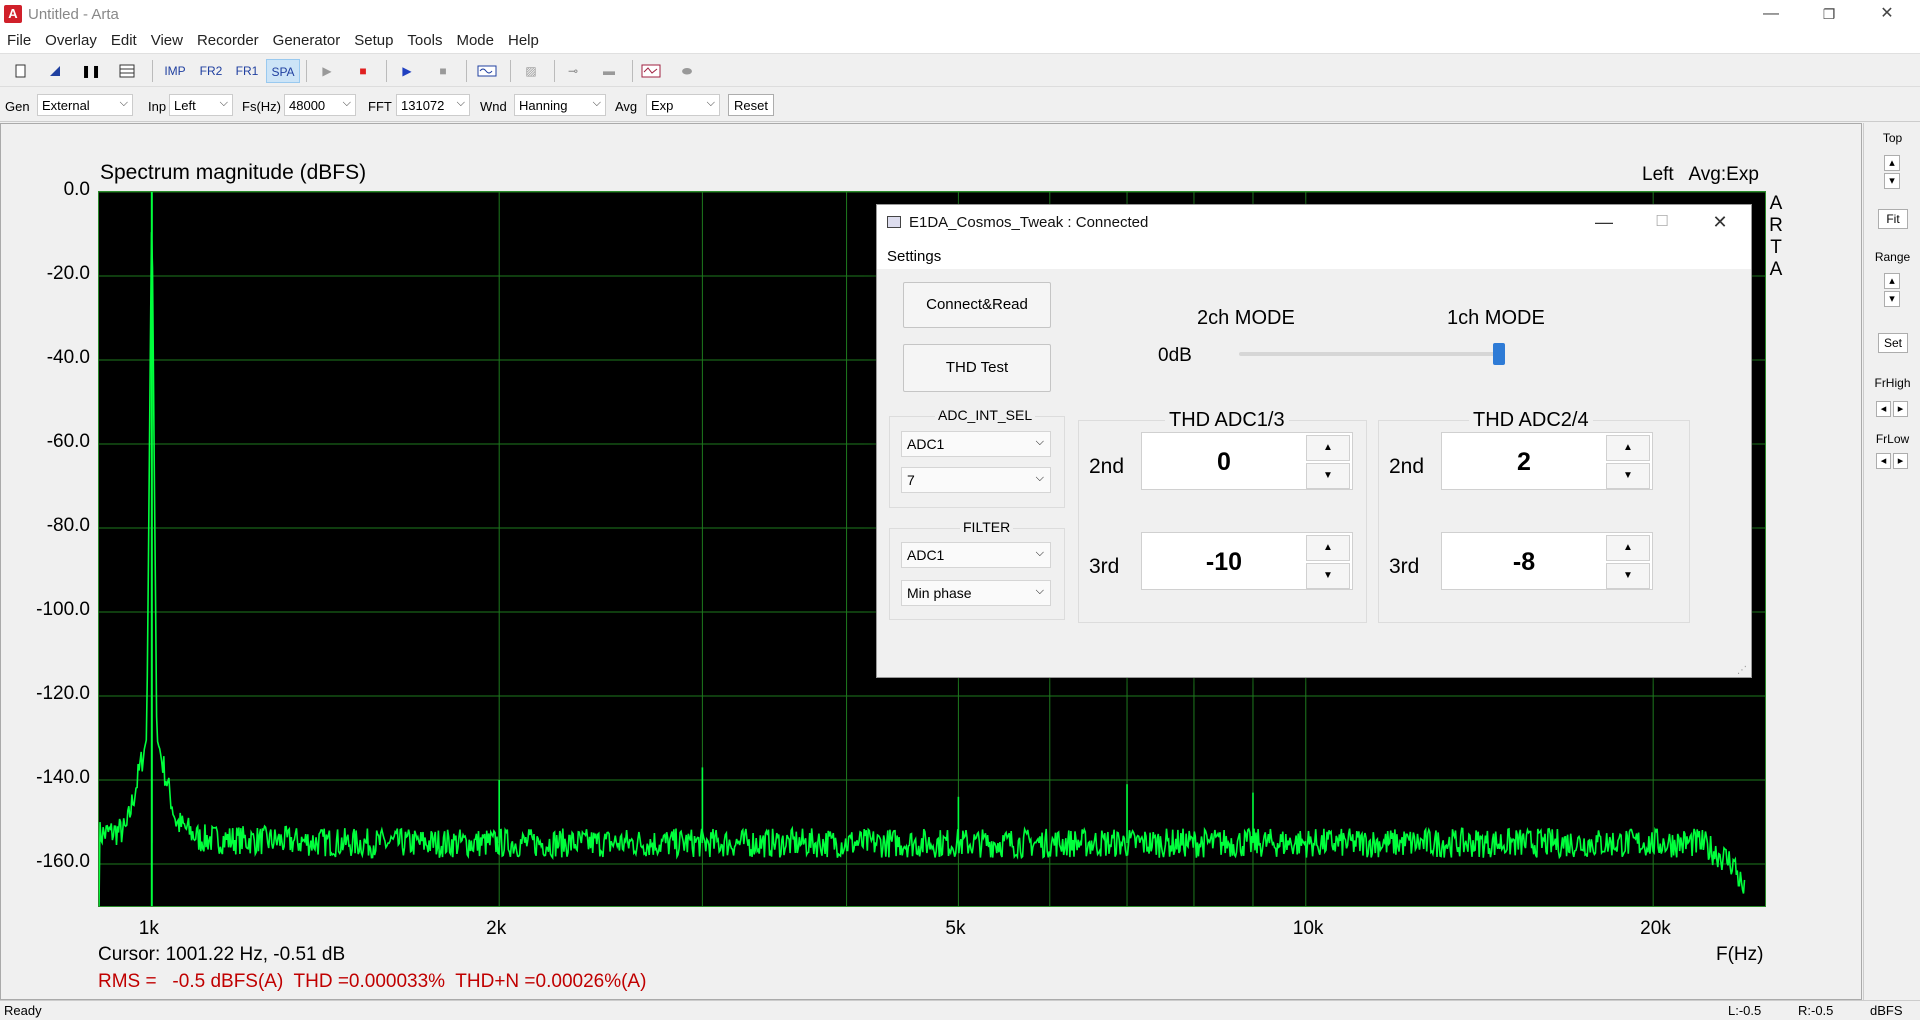 This screenshot has height=1020, width=1920. Describe the element at coordinates (1328, 476) in the screenshot. I see `adc13-2nd-down-button: ▼` at that location.